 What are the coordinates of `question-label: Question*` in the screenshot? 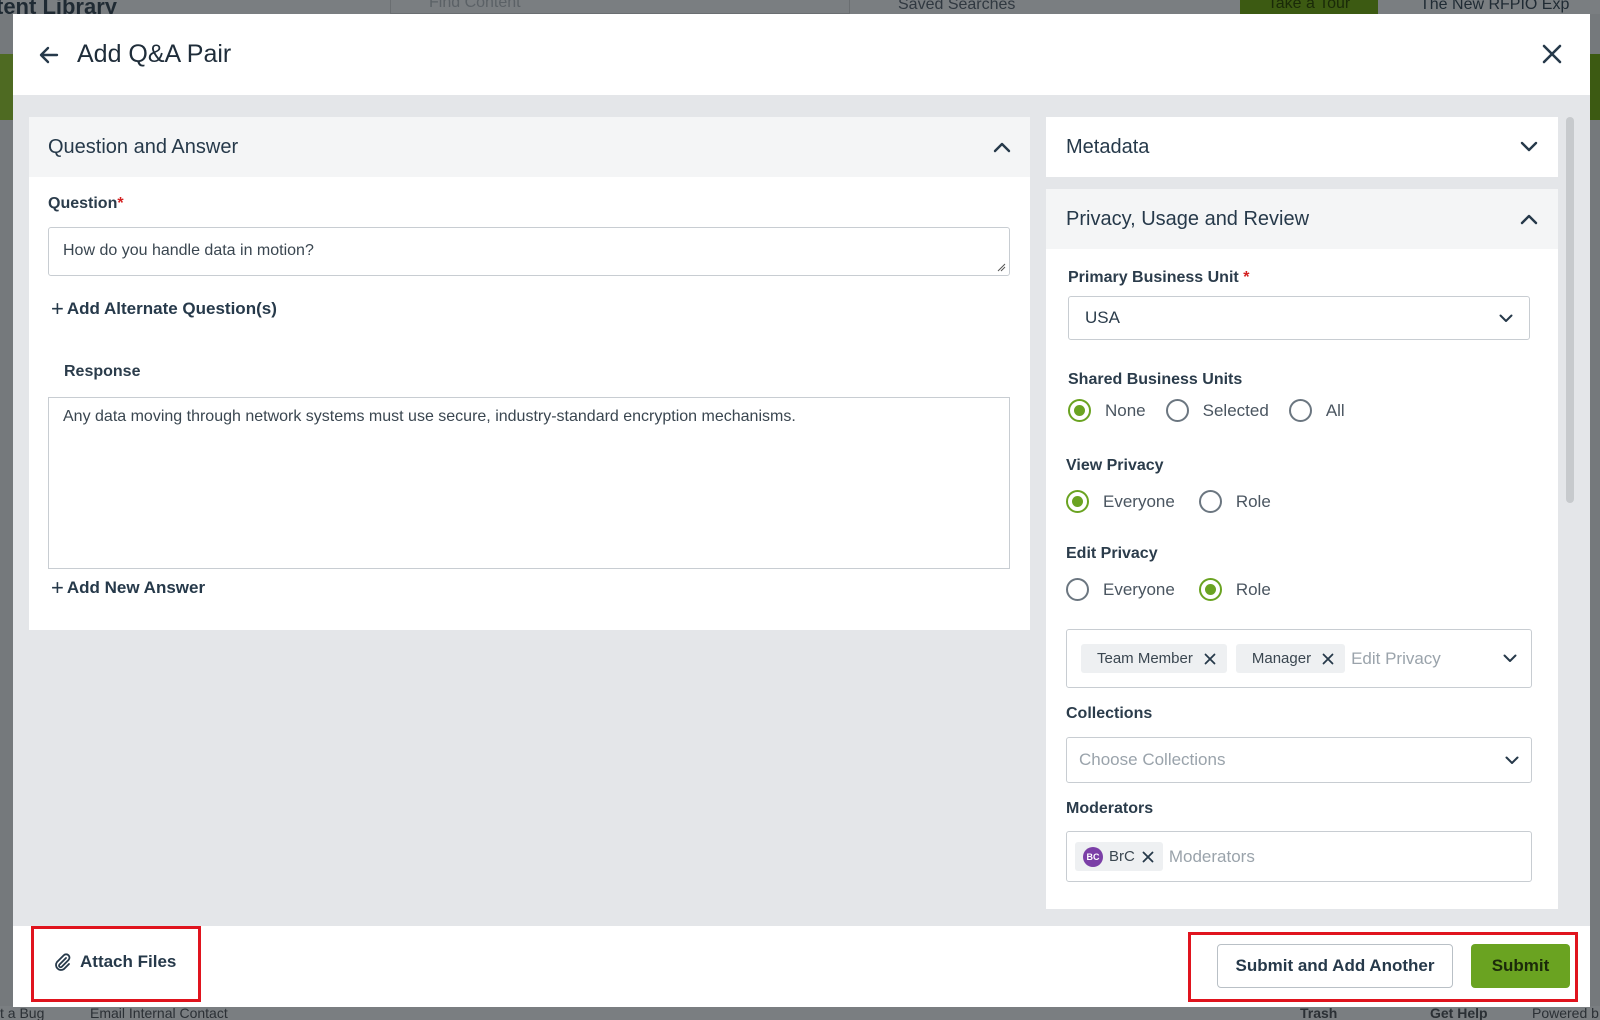 It's located at (86, 203).